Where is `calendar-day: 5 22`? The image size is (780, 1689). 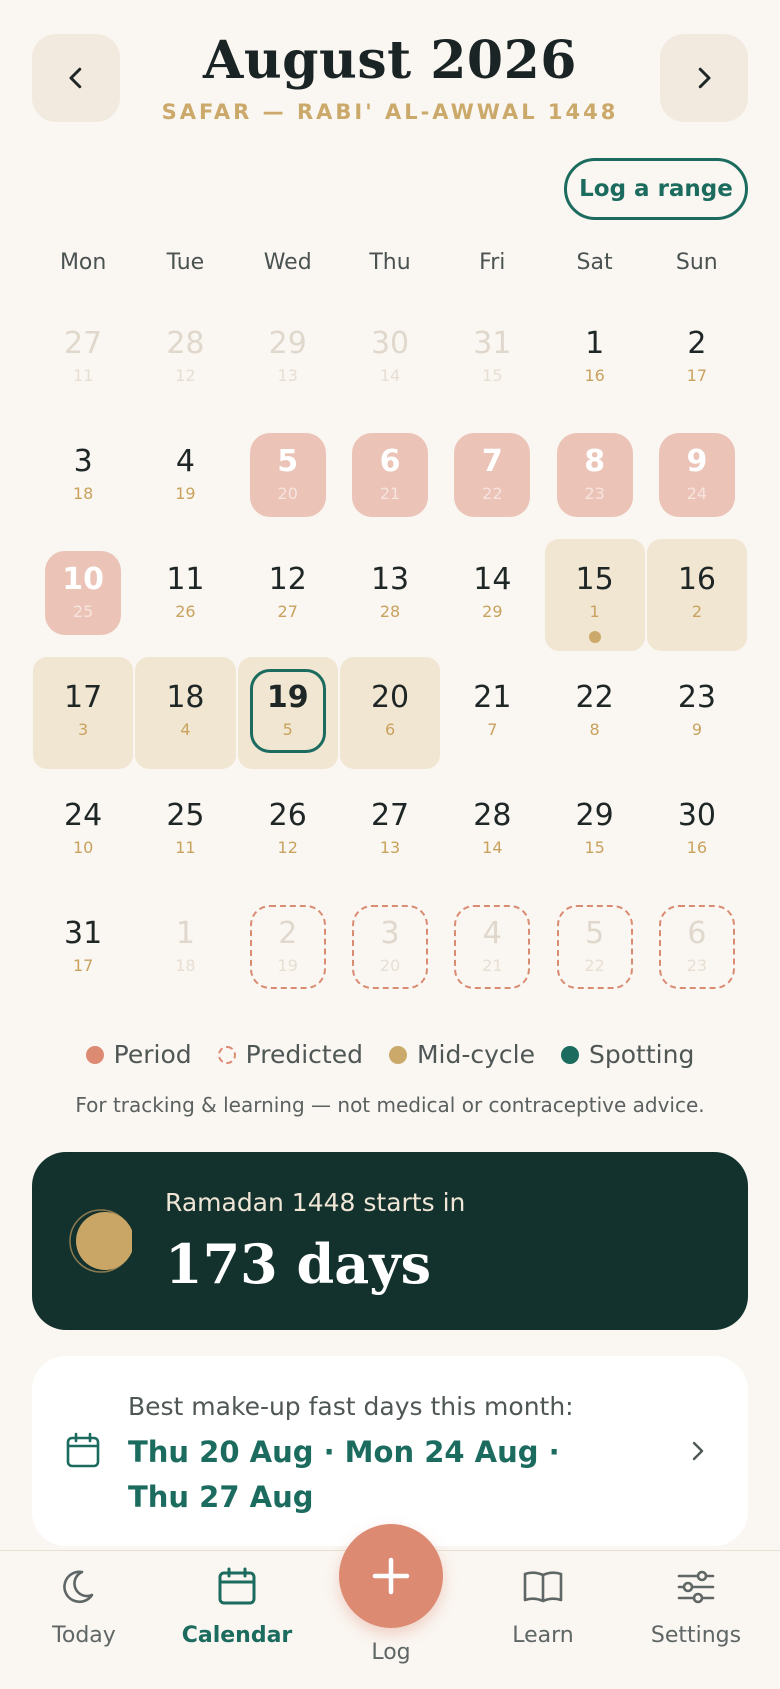
calendar-day: 5 22 is located at coordinates (595, 947).